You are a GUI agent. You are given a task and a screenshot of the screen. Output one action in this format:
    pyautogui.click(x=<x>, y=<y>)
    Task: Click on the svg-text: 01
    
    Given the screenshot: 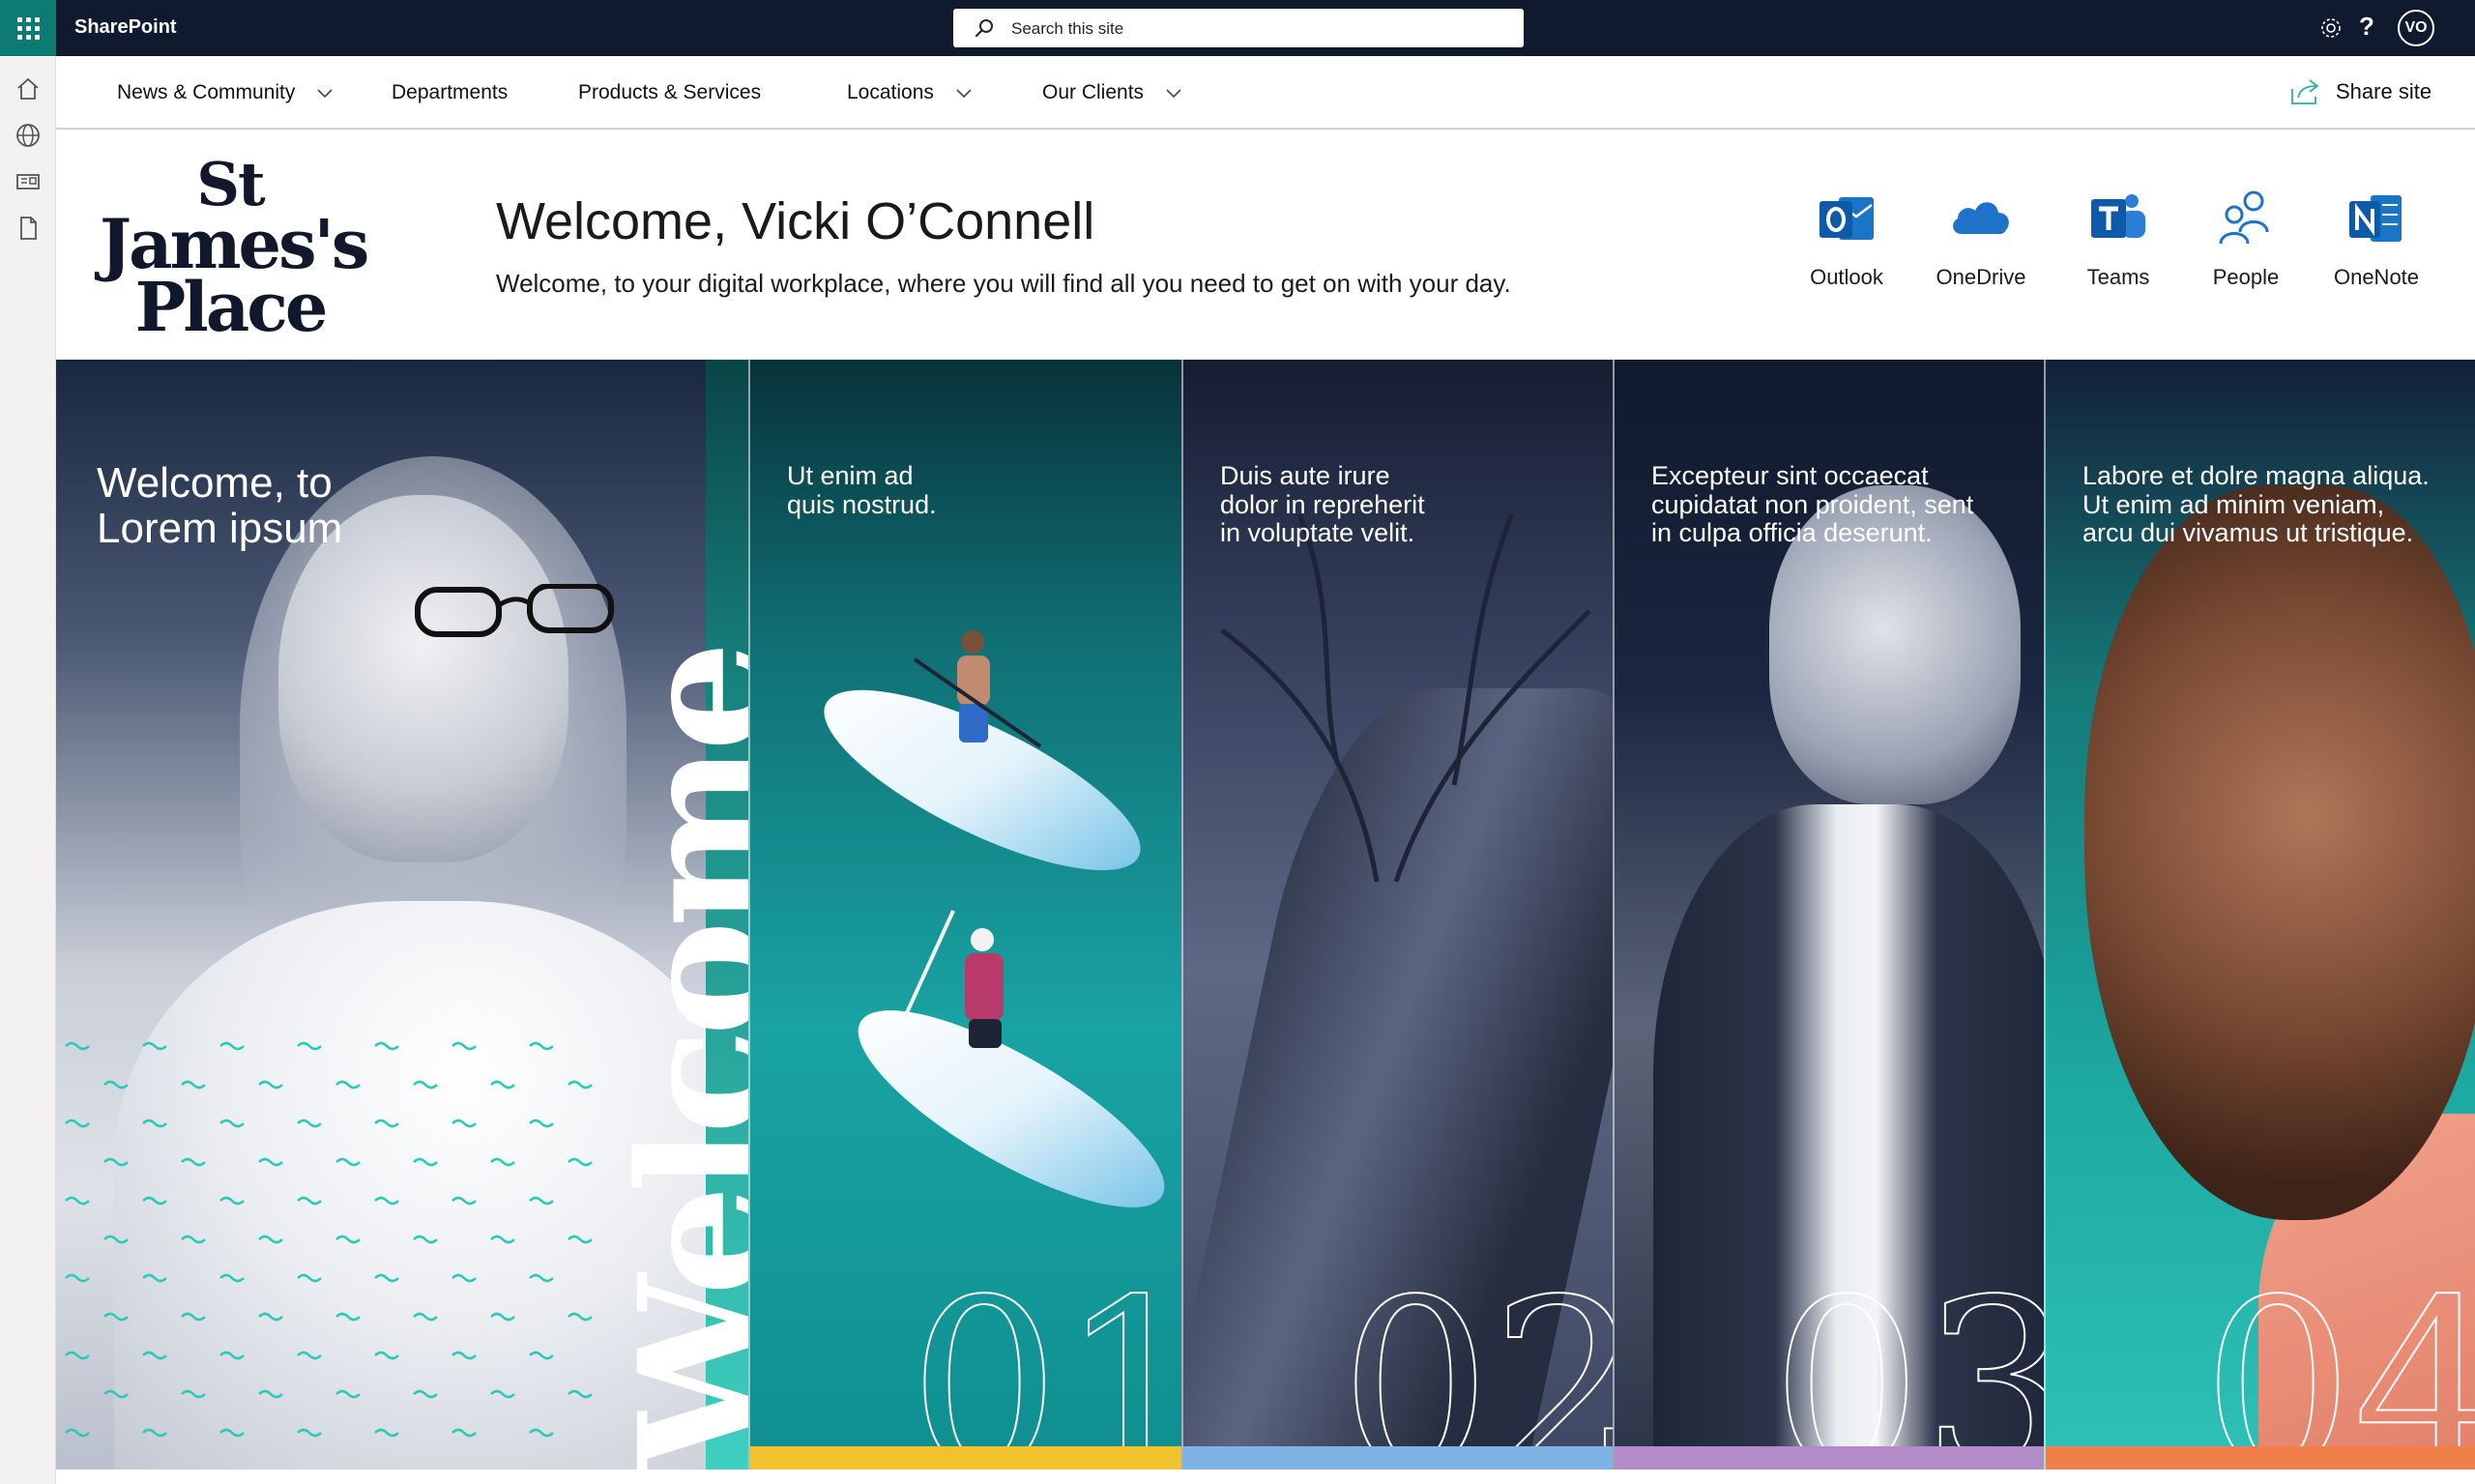 What is the action you would take?
    pyautogui.click(x=1045, y=1365)
    